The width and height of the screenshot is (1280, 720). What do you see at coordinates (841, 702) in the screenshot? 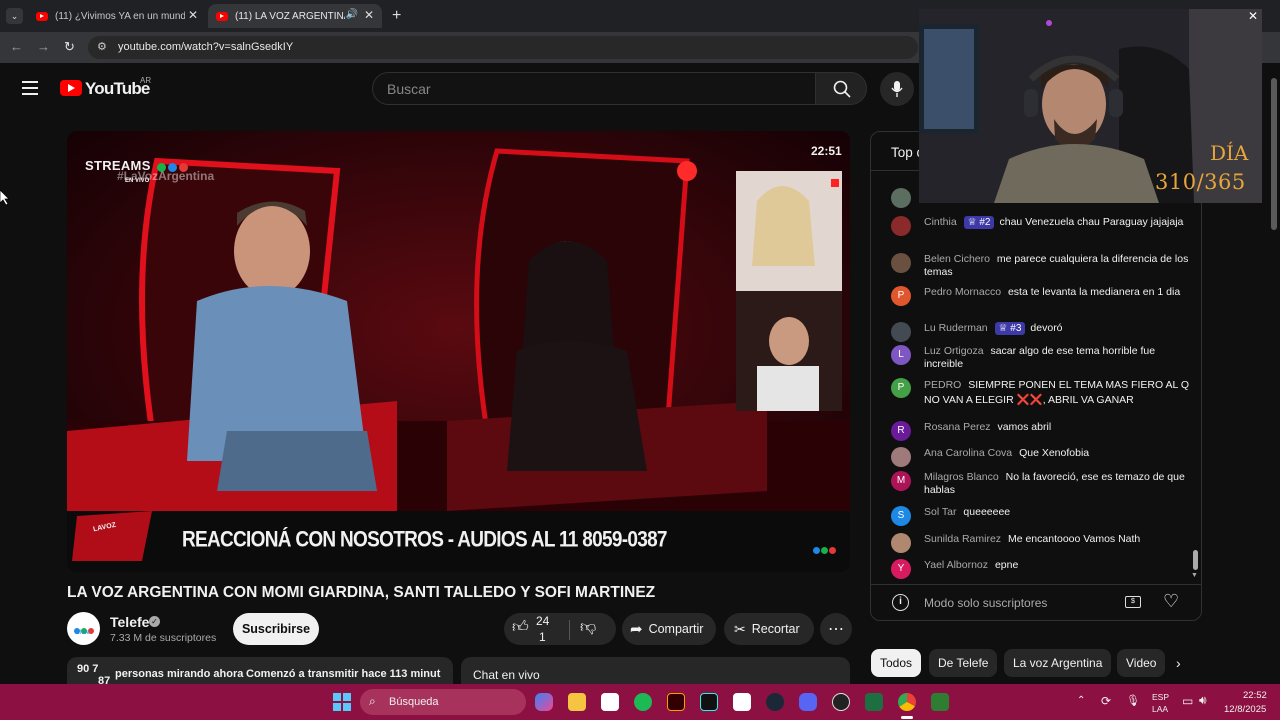
I see `obs-icon` at bounding box center [841, 702].